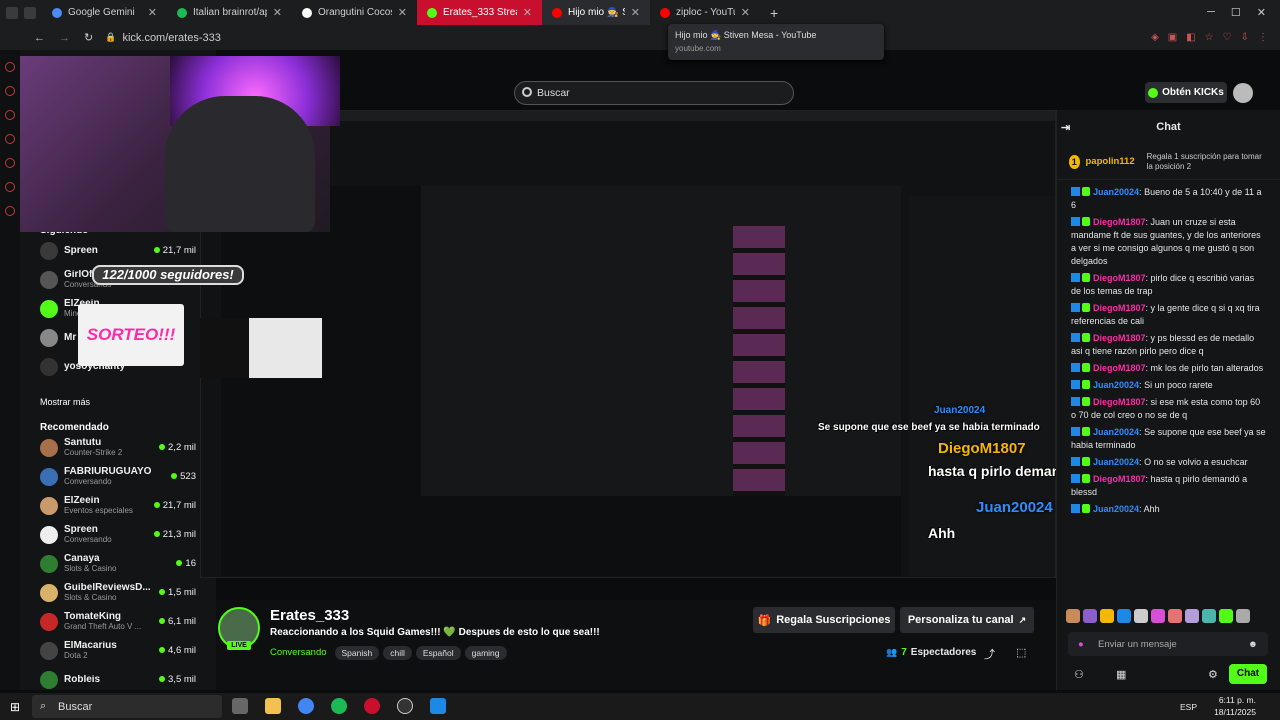 Image resolution: width=1280 pixels, height=720 pixels. Describe the element at coordinates (485, 653) in the screenshot. I see `stream-tag: gaming` at that location.